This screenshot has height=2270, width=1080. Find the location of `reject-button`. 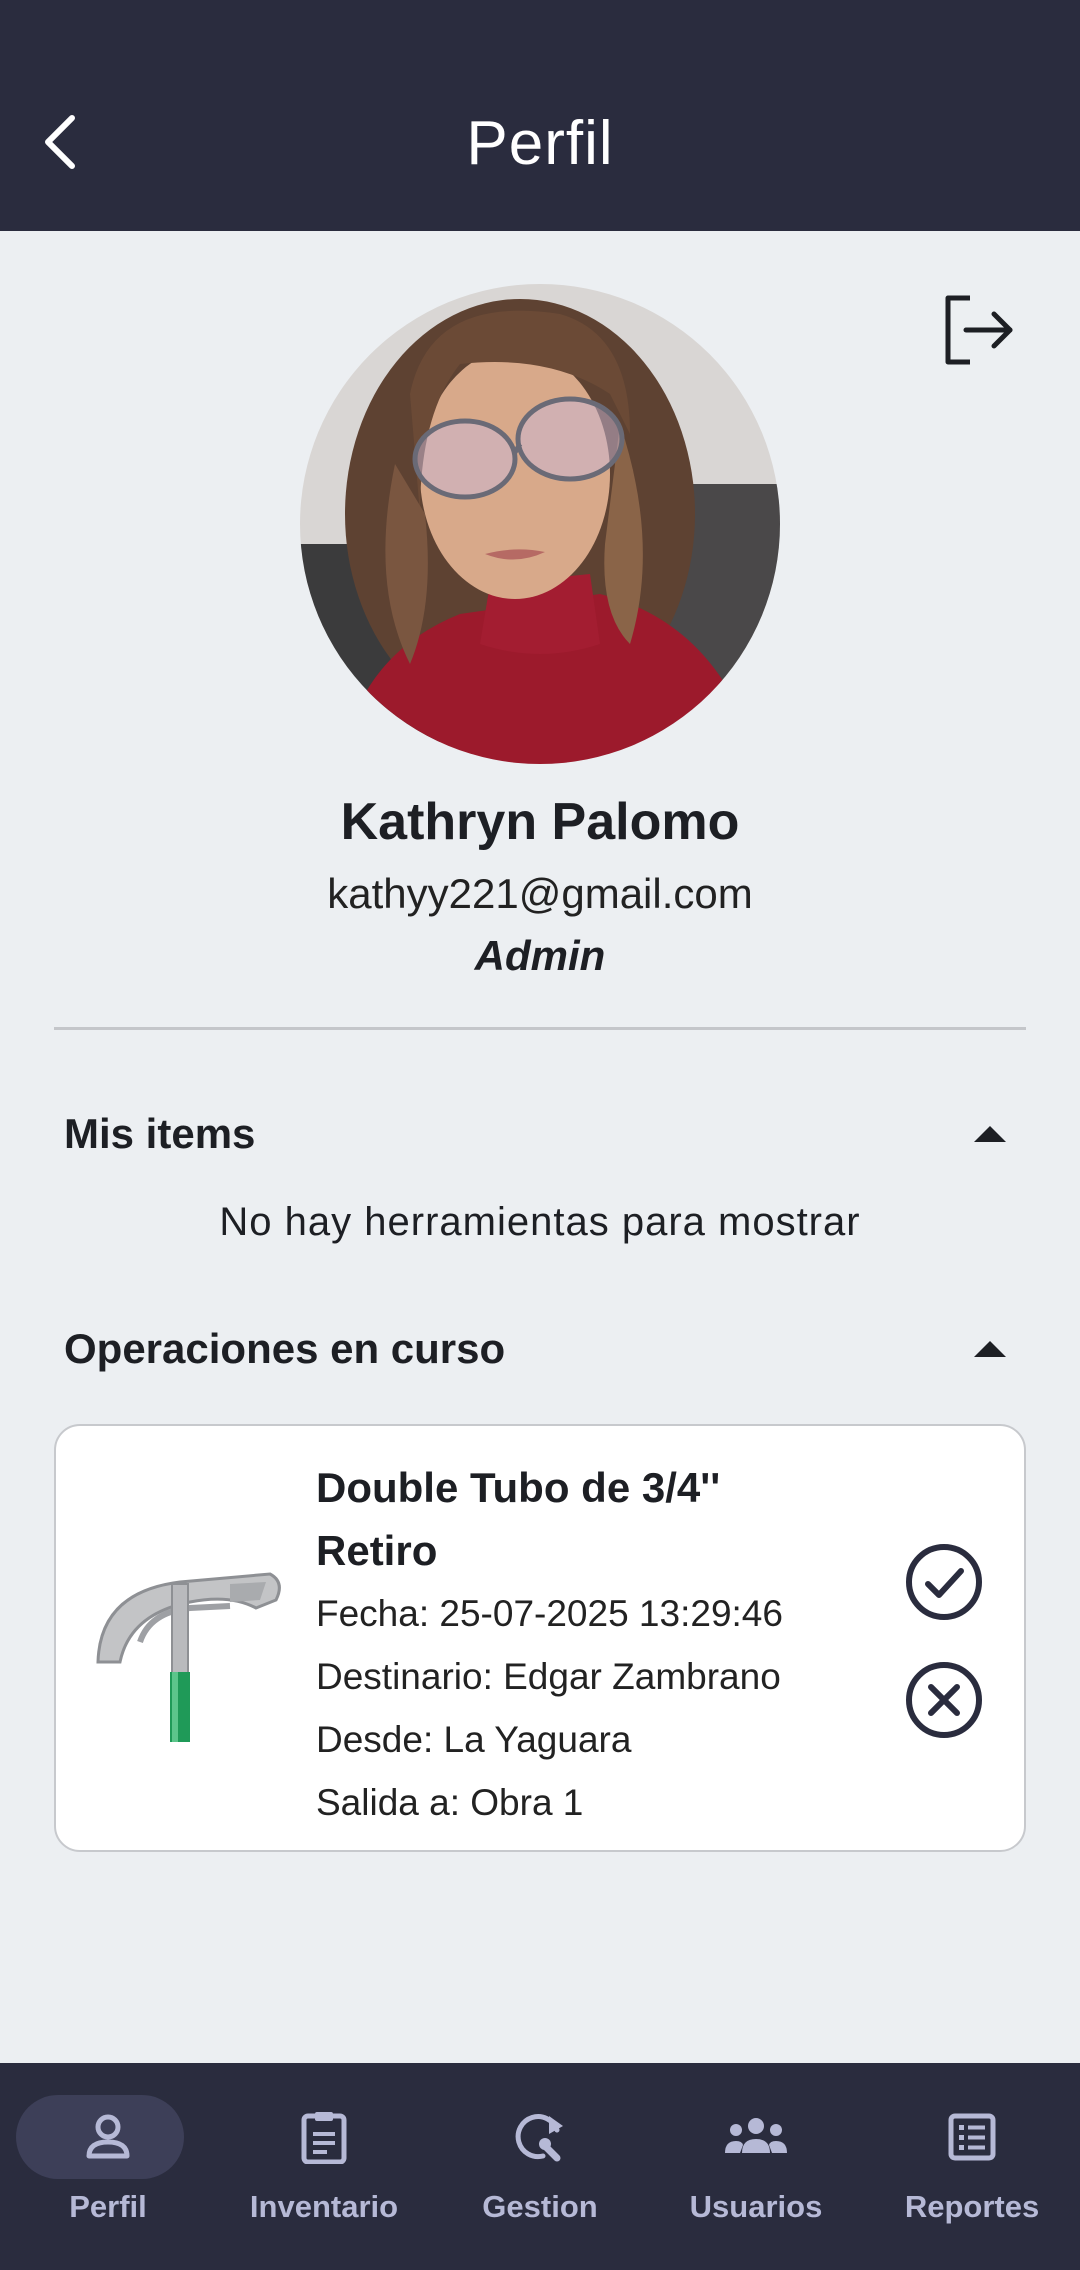

reject-button is located at coordinates (944, 1700).